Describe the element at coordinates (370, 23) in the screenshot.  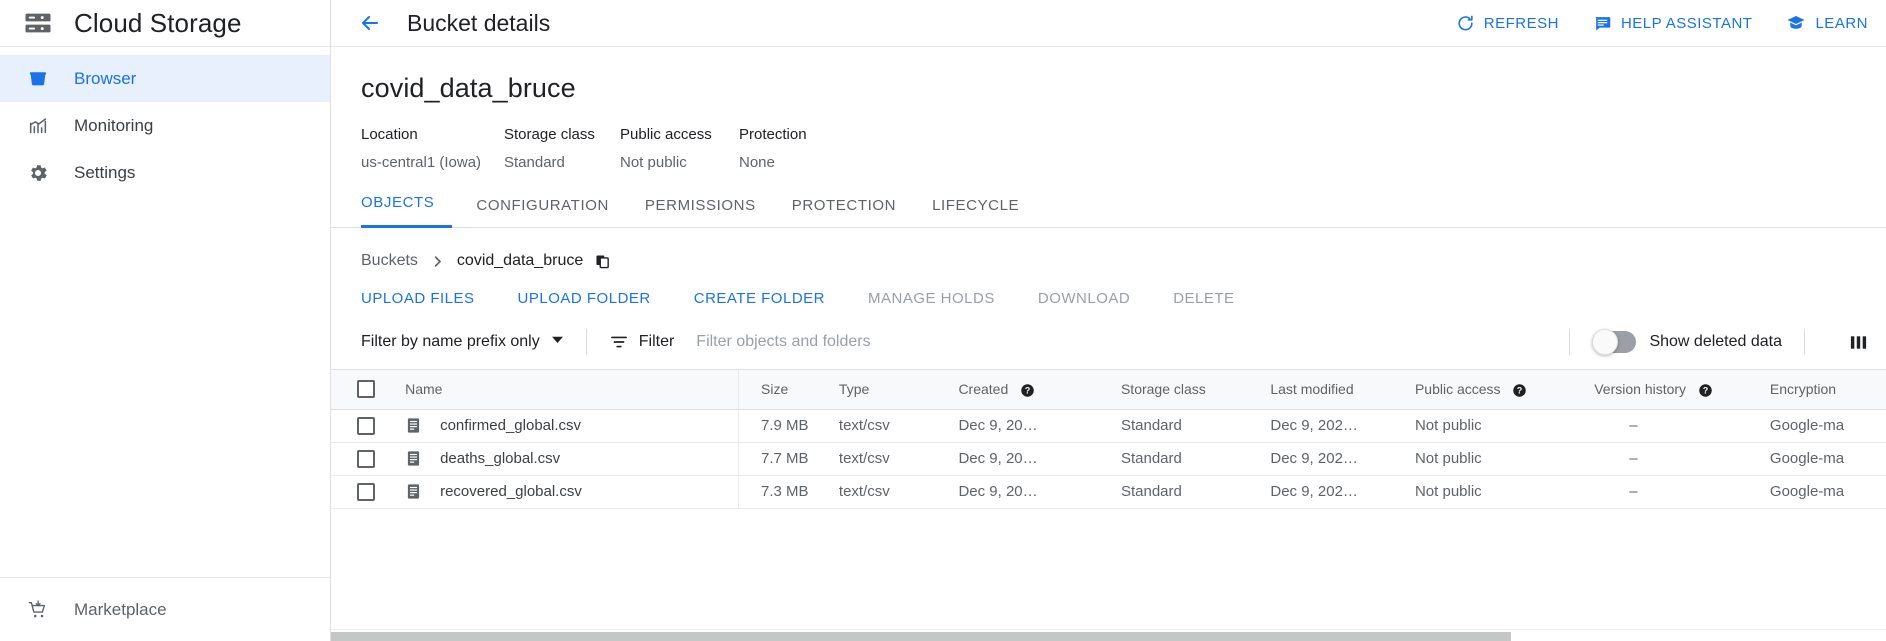
I see `arrow-left-icon` at that location.